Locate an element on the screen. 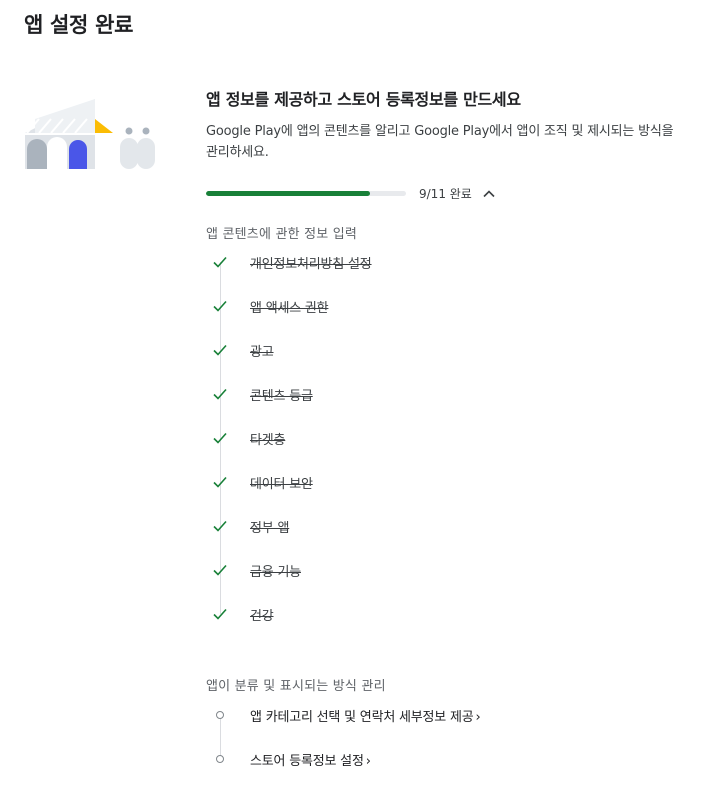 This screenshot has height=794, width=711. progress-label: 9/11 완료 is located at coordinates (445, 194).